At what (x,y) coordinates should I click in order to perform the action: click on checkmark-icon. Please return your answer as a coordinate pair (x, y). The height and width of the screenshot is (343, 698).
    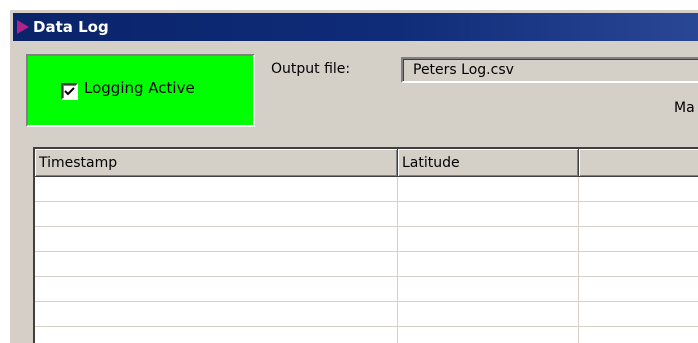
    Looking at the image, I should click on (69, 91).